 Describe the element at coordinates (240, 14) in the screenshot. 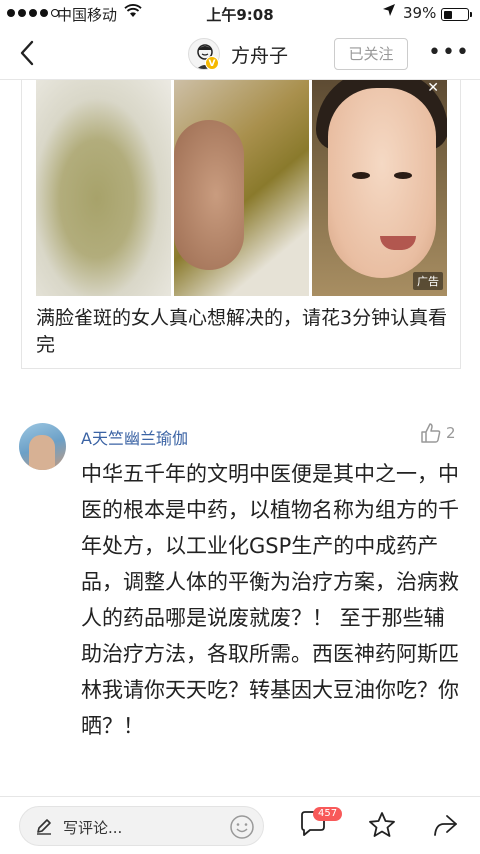

I see `status-bar: 中国移动 上午9:08 39%` at that location.